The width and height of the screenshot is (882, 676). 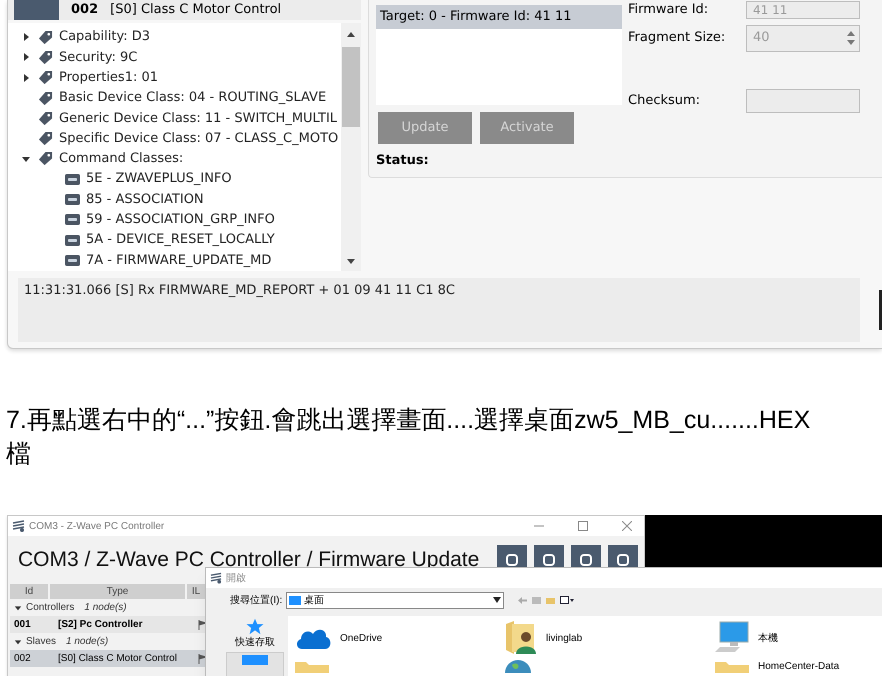 I want to click on node-icon, so click(x=36, y=10).